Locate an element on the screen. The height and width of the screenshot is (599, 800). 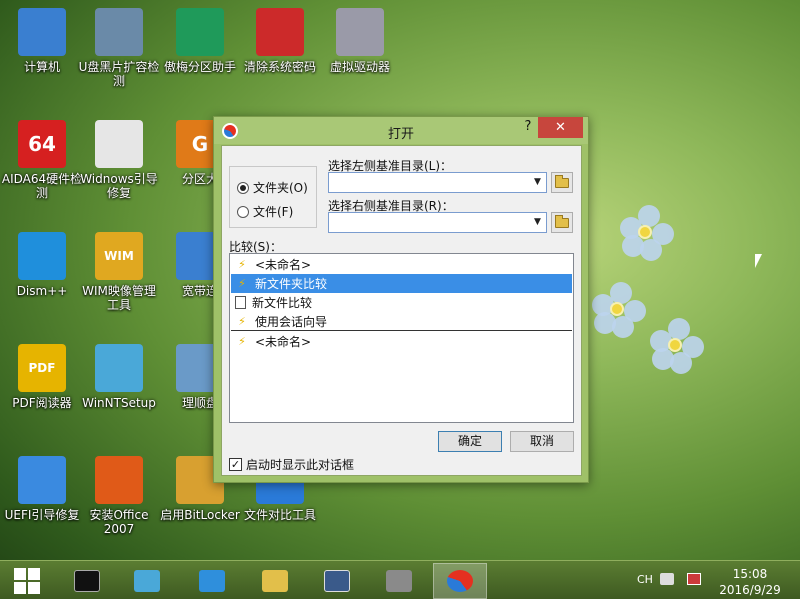
partition-icon is located at coordinates (200, 32).